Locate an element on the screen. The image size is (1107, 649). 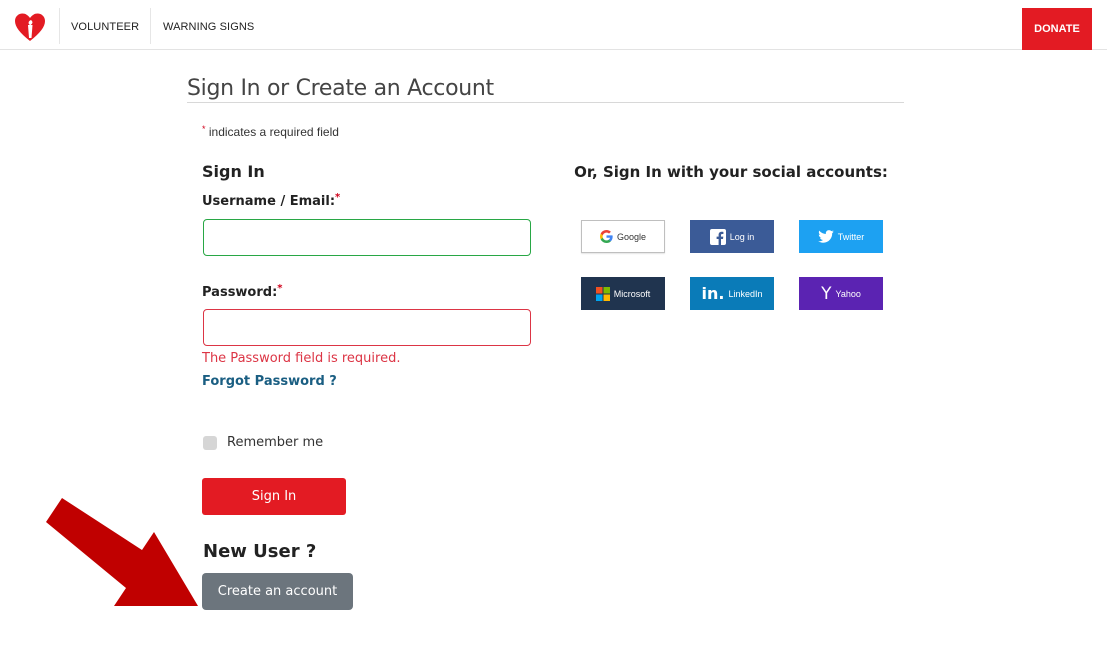
required-field-note: * indicates a required field is located at coordinates (270, 131).